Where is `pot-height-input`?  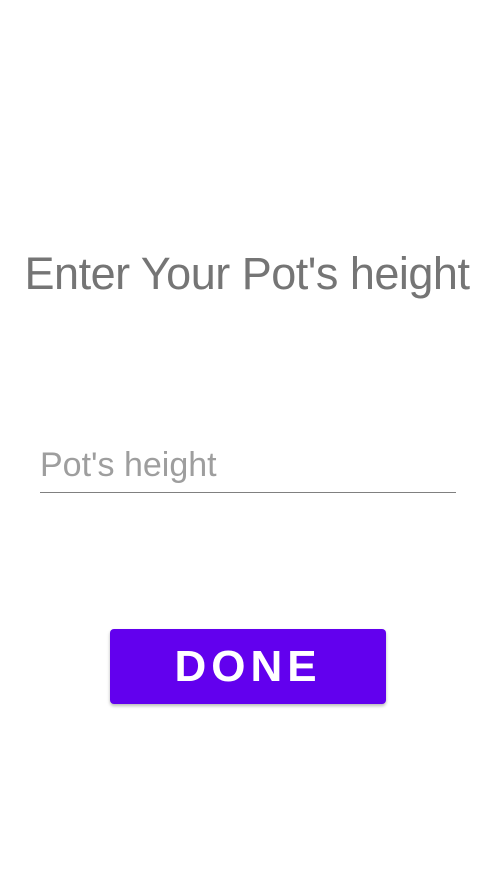 pot-height-input is located at coordinates (248, 465).